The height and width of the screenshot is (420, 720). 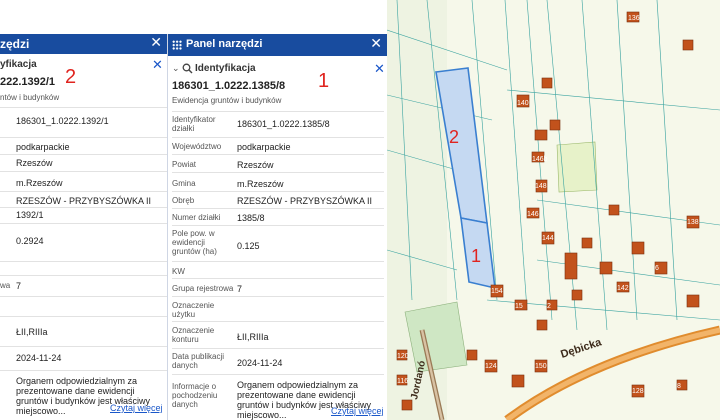 What do you see at coordinates (194, 124) in the screenshot?
I see `row-label: Identyfikator działki` at bounding box center [194, 124].